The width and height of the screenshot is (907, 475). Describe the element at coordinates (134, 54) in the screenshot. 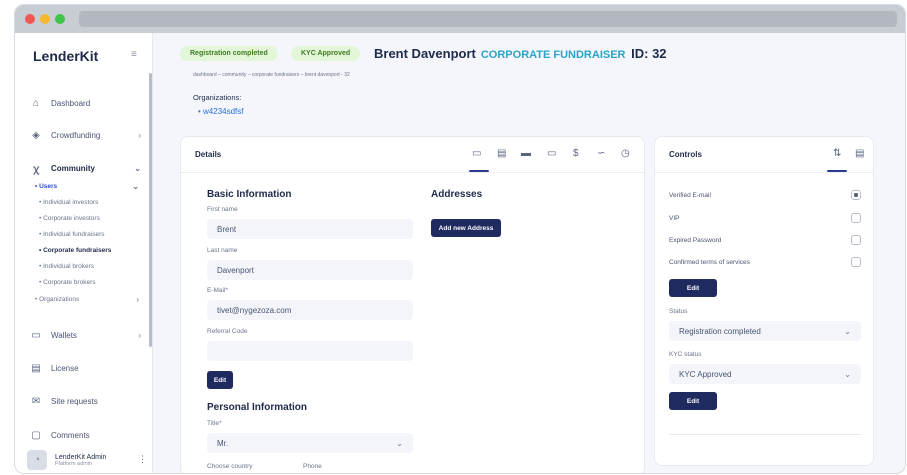

I see `sidebar-collapse-icon: ≡` at that location.